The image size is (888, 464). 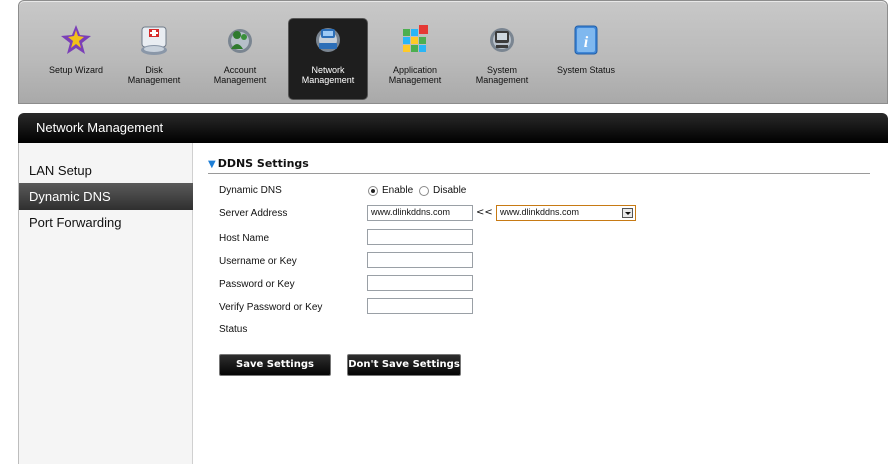 What do you see at coordinates (539, 173) in the screenshot?
I see `section-divider` at bounding box center [539, 173].